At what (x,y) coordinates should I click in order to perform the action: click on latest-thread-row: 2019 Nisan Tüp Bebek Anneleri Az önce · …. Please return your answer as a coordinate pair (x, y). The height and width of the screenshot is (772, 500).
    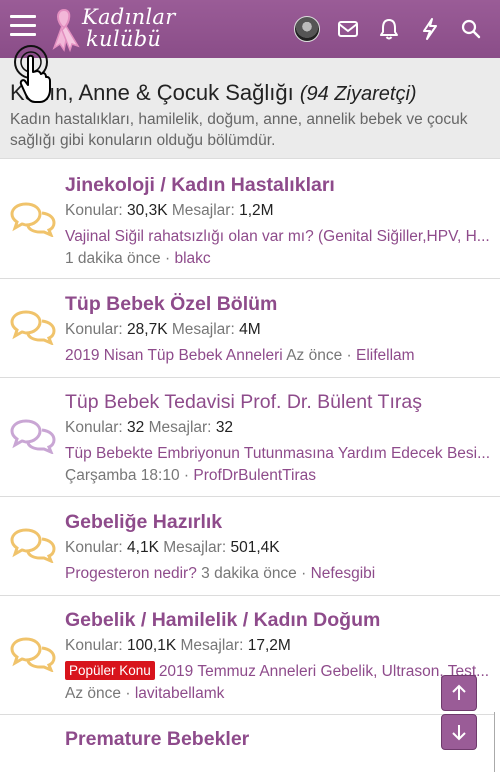
    Looking at the image, I should click on (240, 355).